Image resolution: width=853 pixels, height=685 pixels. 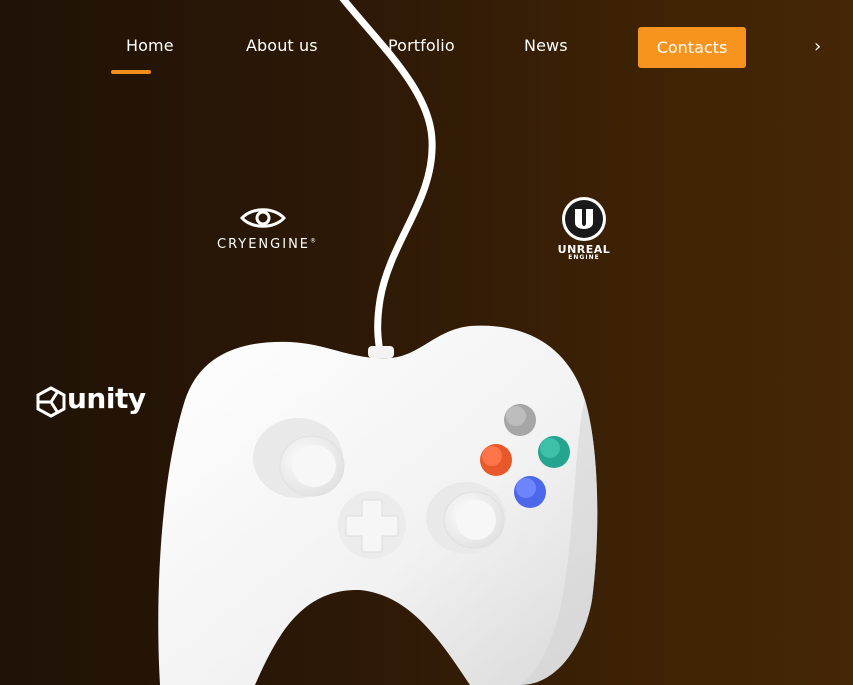 What do you see at coordinates (584, 219) in the screenshot?
I see `unreal-u-icon` at bounding box center [584, 219].